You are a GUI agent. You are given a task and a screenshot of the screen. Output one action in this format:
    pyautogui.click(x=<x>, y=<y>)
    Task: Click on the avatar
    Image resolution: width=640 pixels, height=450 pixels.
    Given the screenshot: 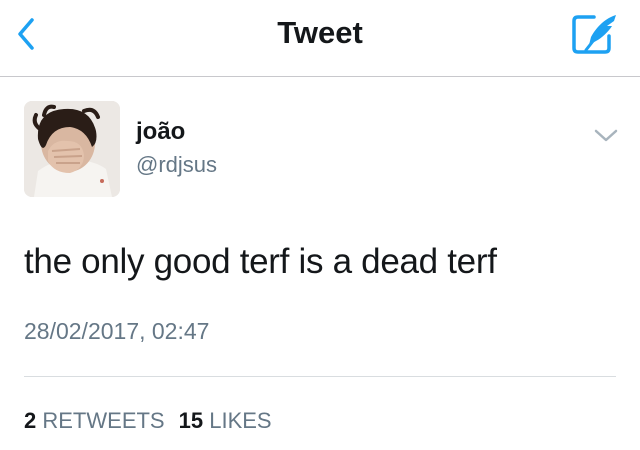 What is the action you would take?
    pyautogui.click(x=72, y=149)
    